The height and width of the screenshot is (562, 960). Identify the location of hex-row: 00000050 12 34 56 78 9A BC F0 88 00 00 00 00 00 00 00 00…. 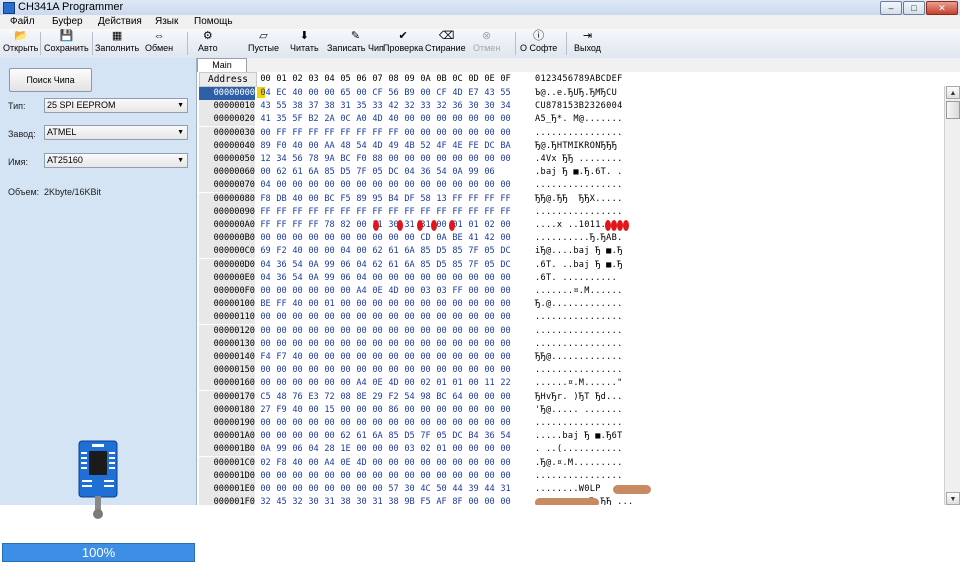
(570, 159).